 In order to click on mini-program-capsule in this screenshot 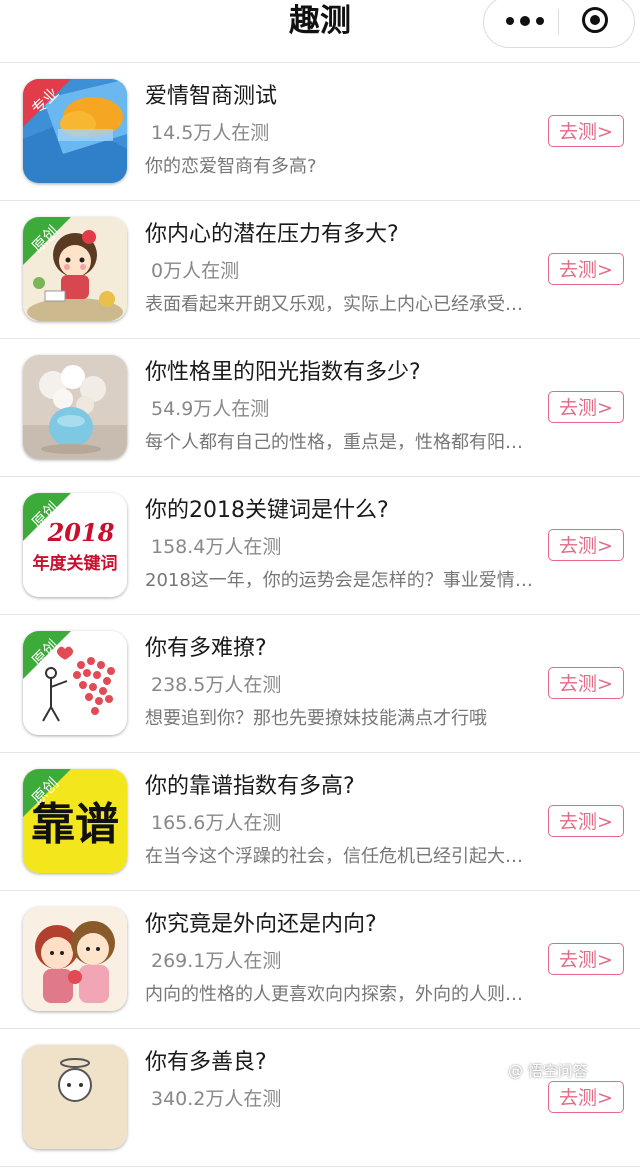, I will do `click(559, 24)`.